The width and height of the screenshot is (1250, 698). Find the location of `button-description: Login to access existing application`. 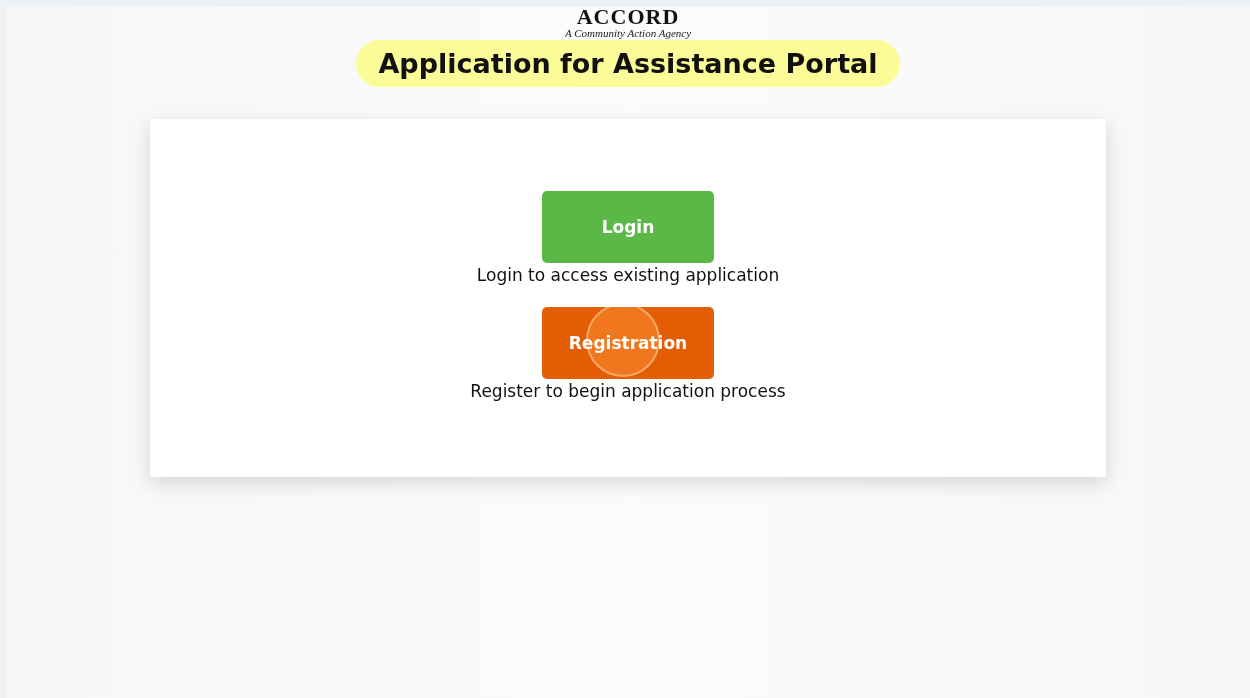

button-description: Login to access existing application is located at coordinates (628, 275).